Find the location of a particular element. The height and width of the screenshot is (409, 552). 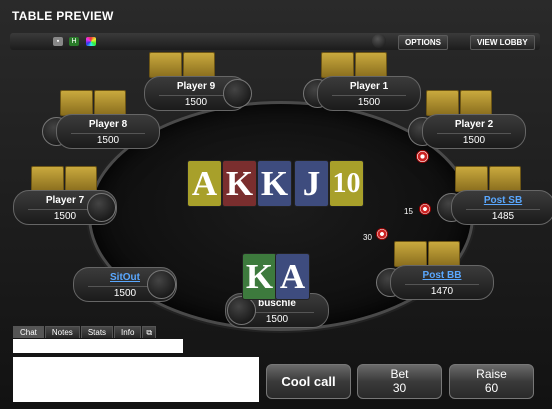

player-name: Player 8 is located at coordinates (108, 124).